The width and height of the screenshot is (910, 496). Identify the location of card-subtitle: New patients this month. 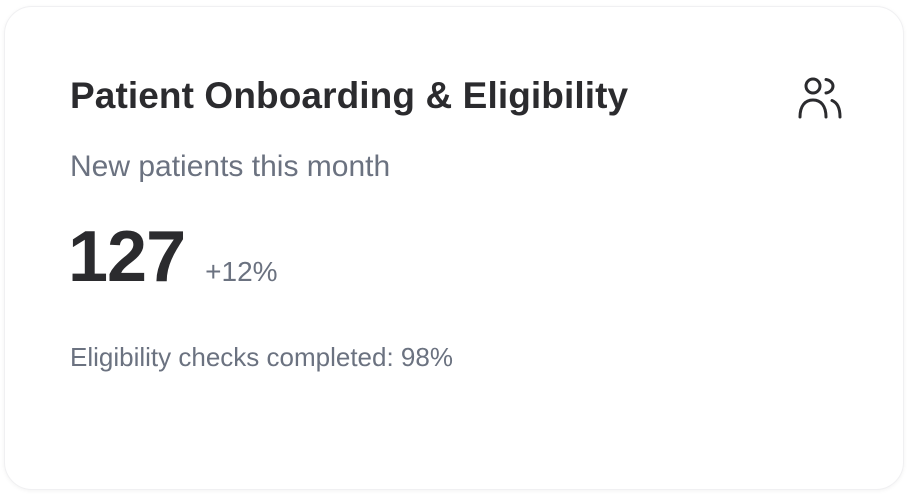
(230, 166).